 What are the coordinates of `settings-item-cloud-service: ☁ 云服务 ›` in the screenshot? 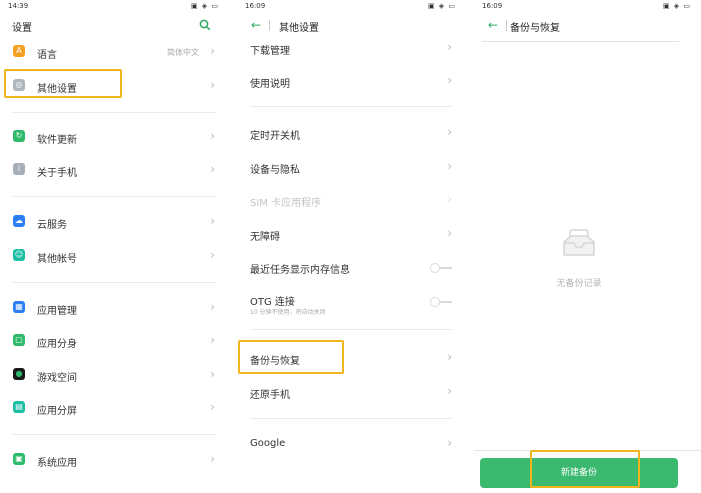 It's located at (114, 222).